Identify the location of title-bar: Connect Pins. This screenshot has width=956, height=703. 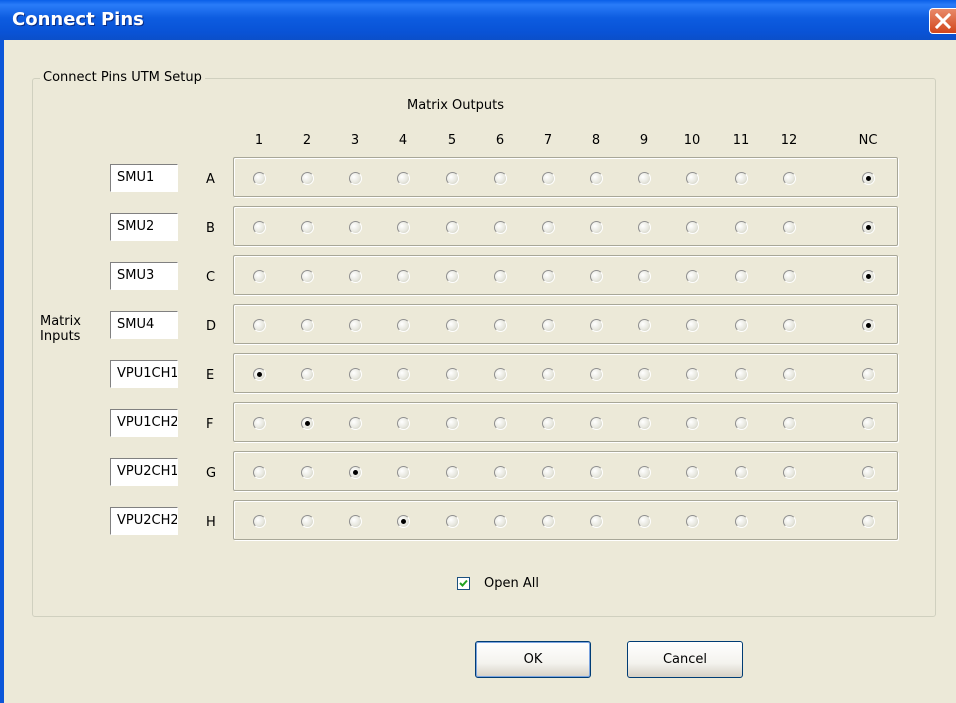
(478, 20).